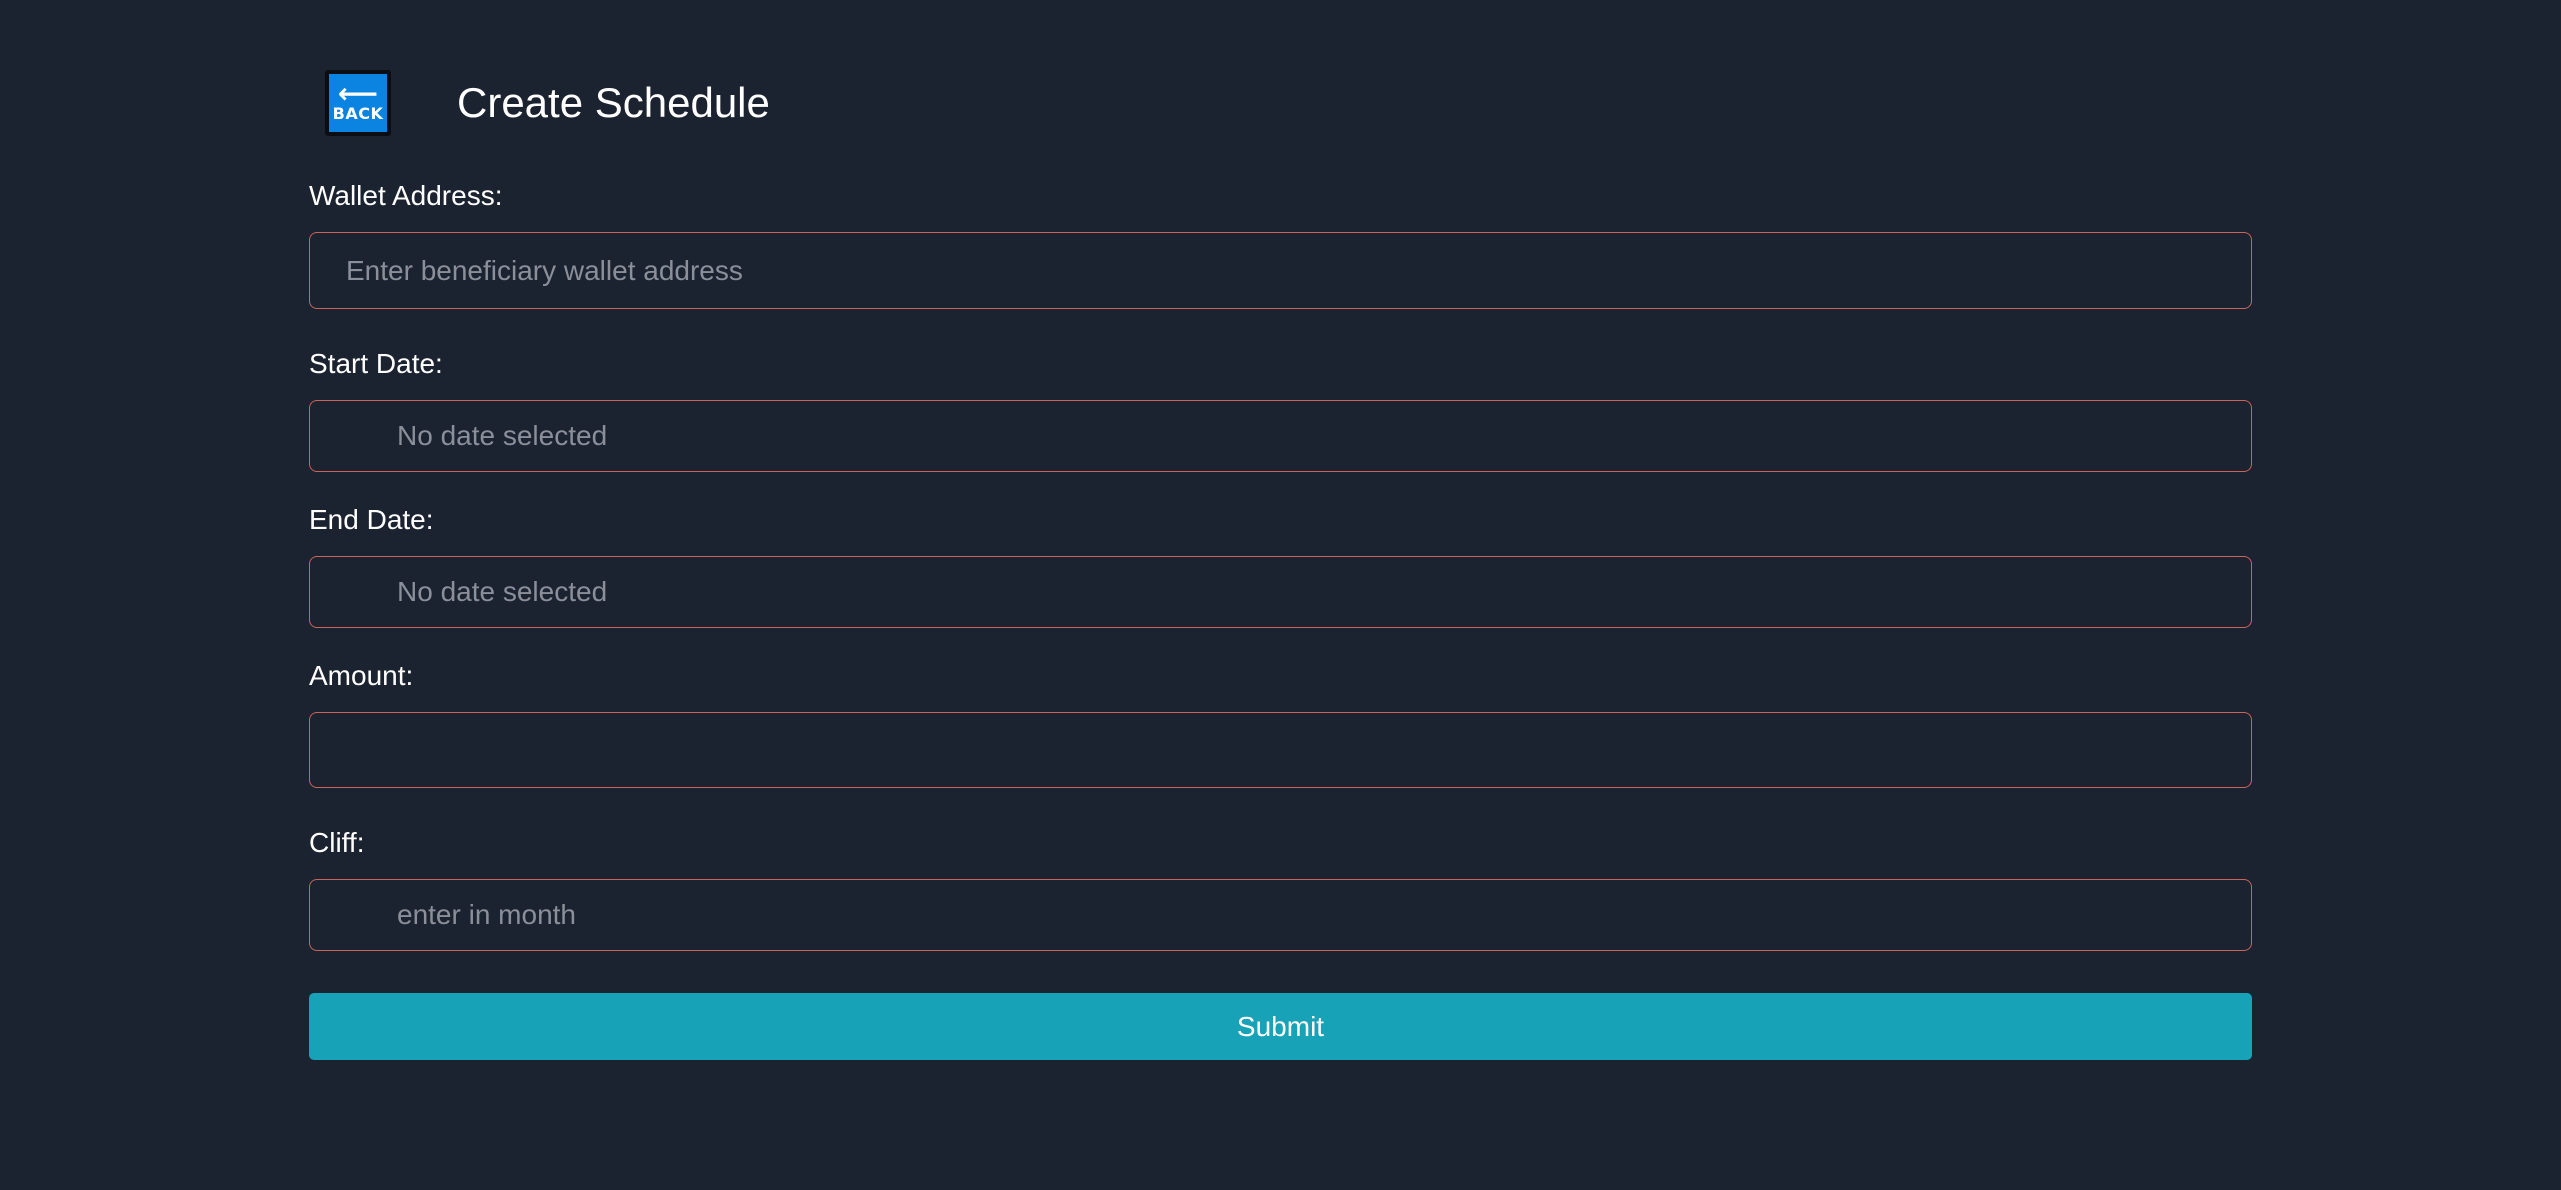 The height and width of the screenshot is (1190, 2561). I want to click on cliff-label: Cliff:, so click(337, 842).